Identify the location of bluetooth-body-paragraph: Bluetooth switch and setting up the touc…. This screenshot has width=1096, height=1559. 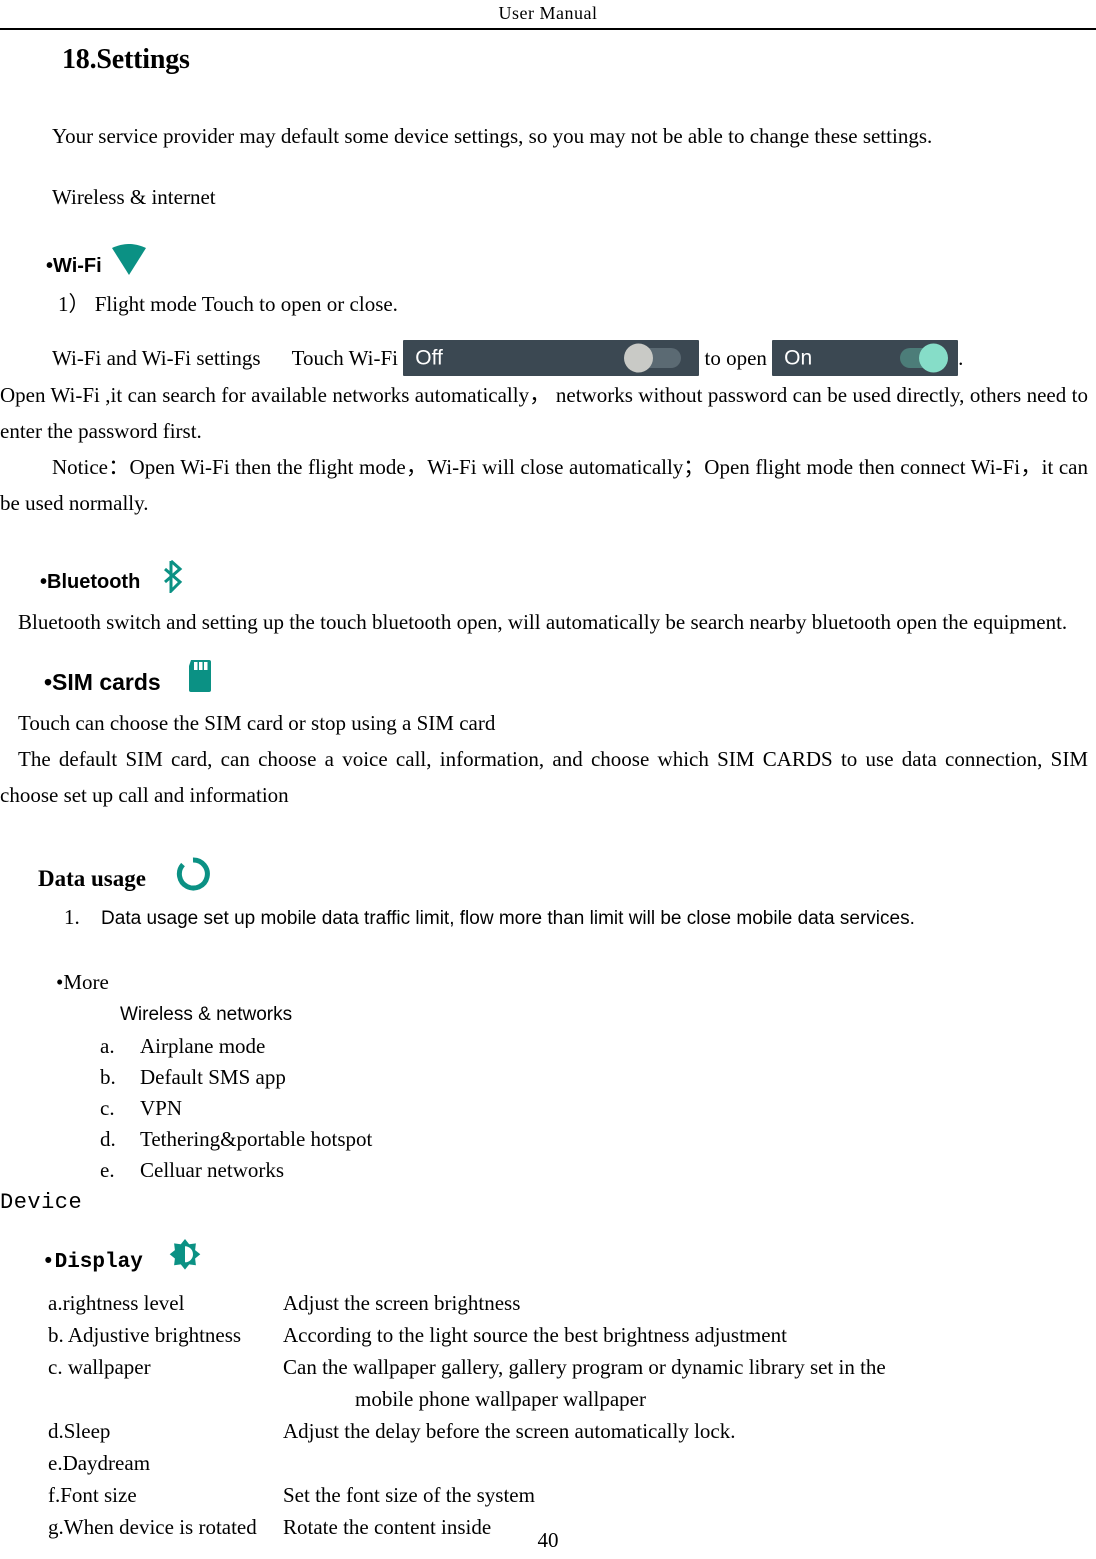
(543, 622).